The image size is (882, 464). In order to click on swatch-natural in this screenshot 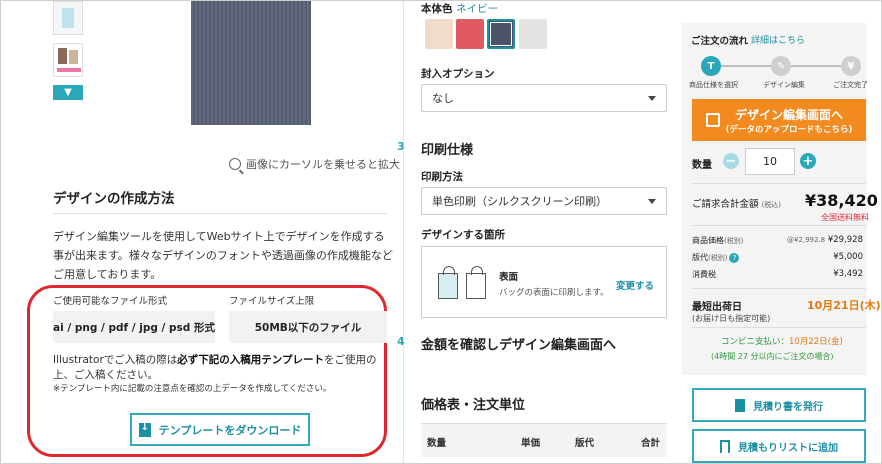, I will do `click(439, 34)`.